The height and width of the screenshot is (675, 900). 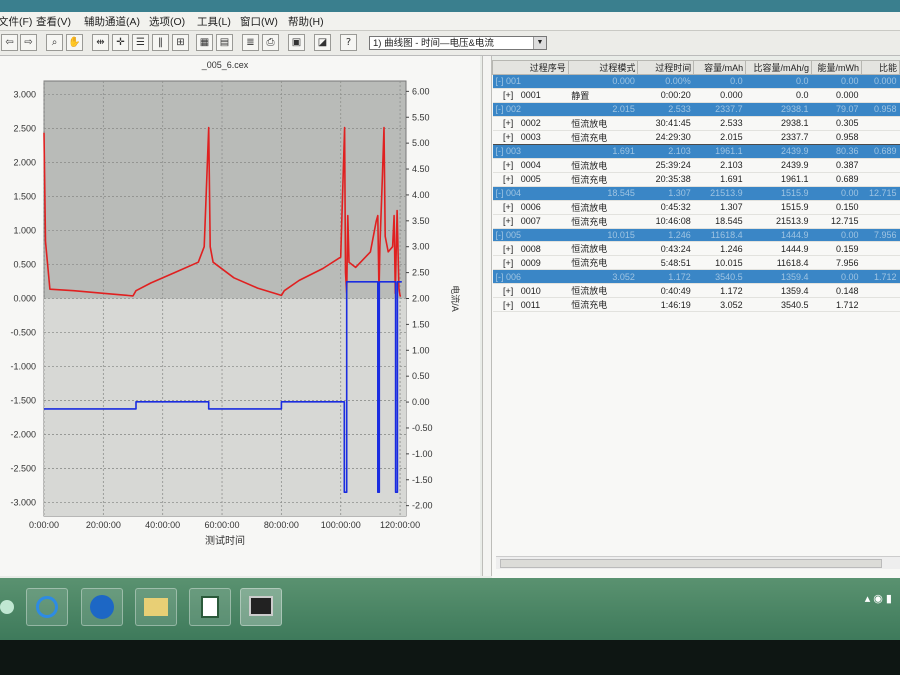 I want to click on list-icon: ≣, so click(x=250, y=42).